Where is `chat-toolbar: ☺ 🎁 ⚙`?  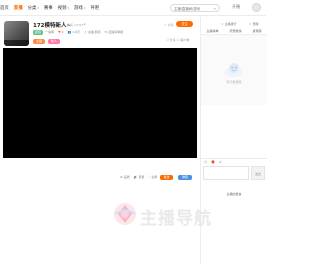 chat-toolbar: ☺ 🎁 ⚙ is located at coordinates (234, 161).